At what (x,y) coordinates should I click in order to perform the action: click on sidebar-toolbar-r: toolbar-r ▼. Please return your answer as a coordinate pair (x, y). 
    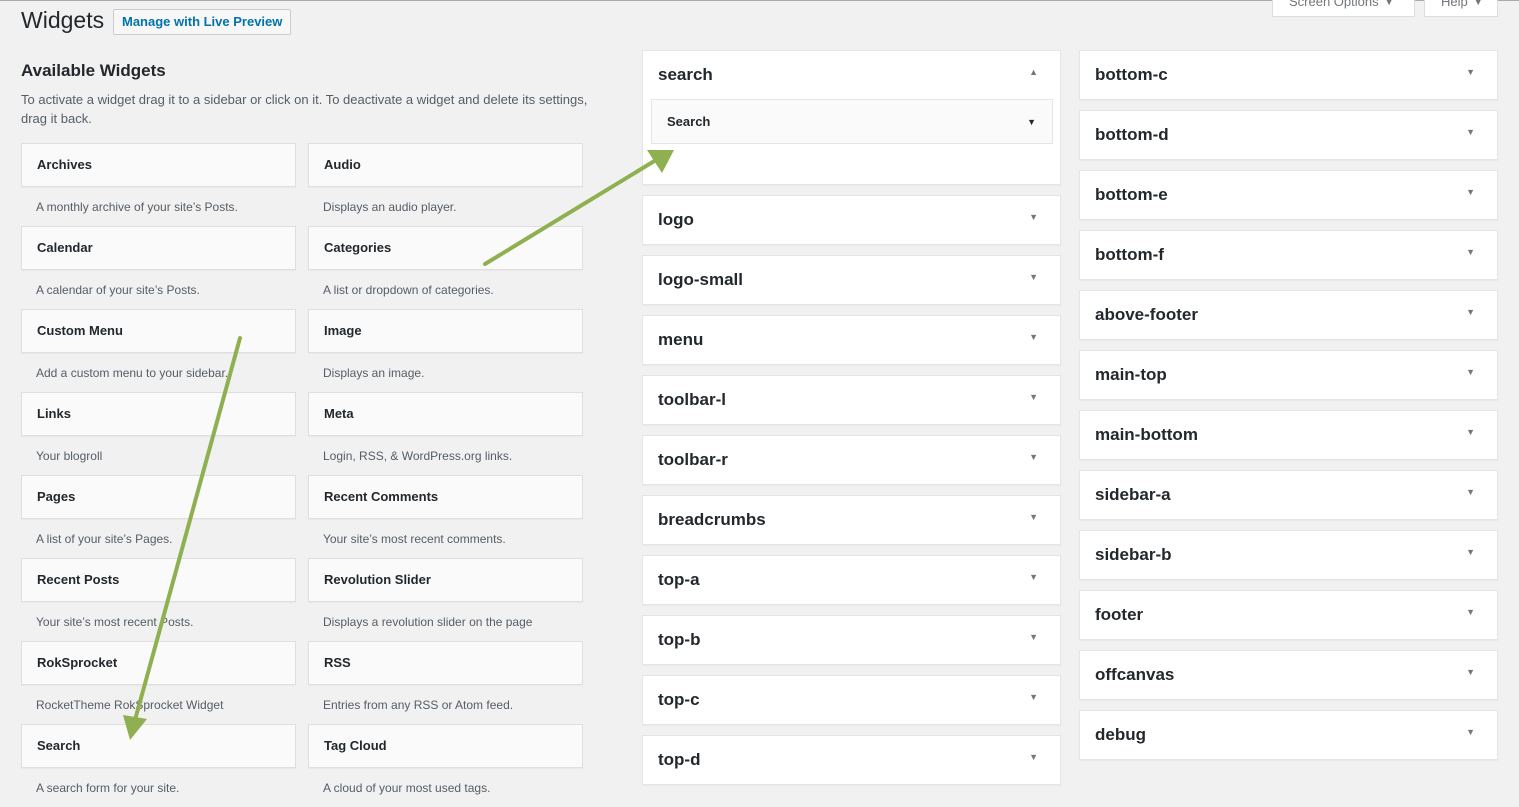
    Looking at the image, I should click on (851, 460).